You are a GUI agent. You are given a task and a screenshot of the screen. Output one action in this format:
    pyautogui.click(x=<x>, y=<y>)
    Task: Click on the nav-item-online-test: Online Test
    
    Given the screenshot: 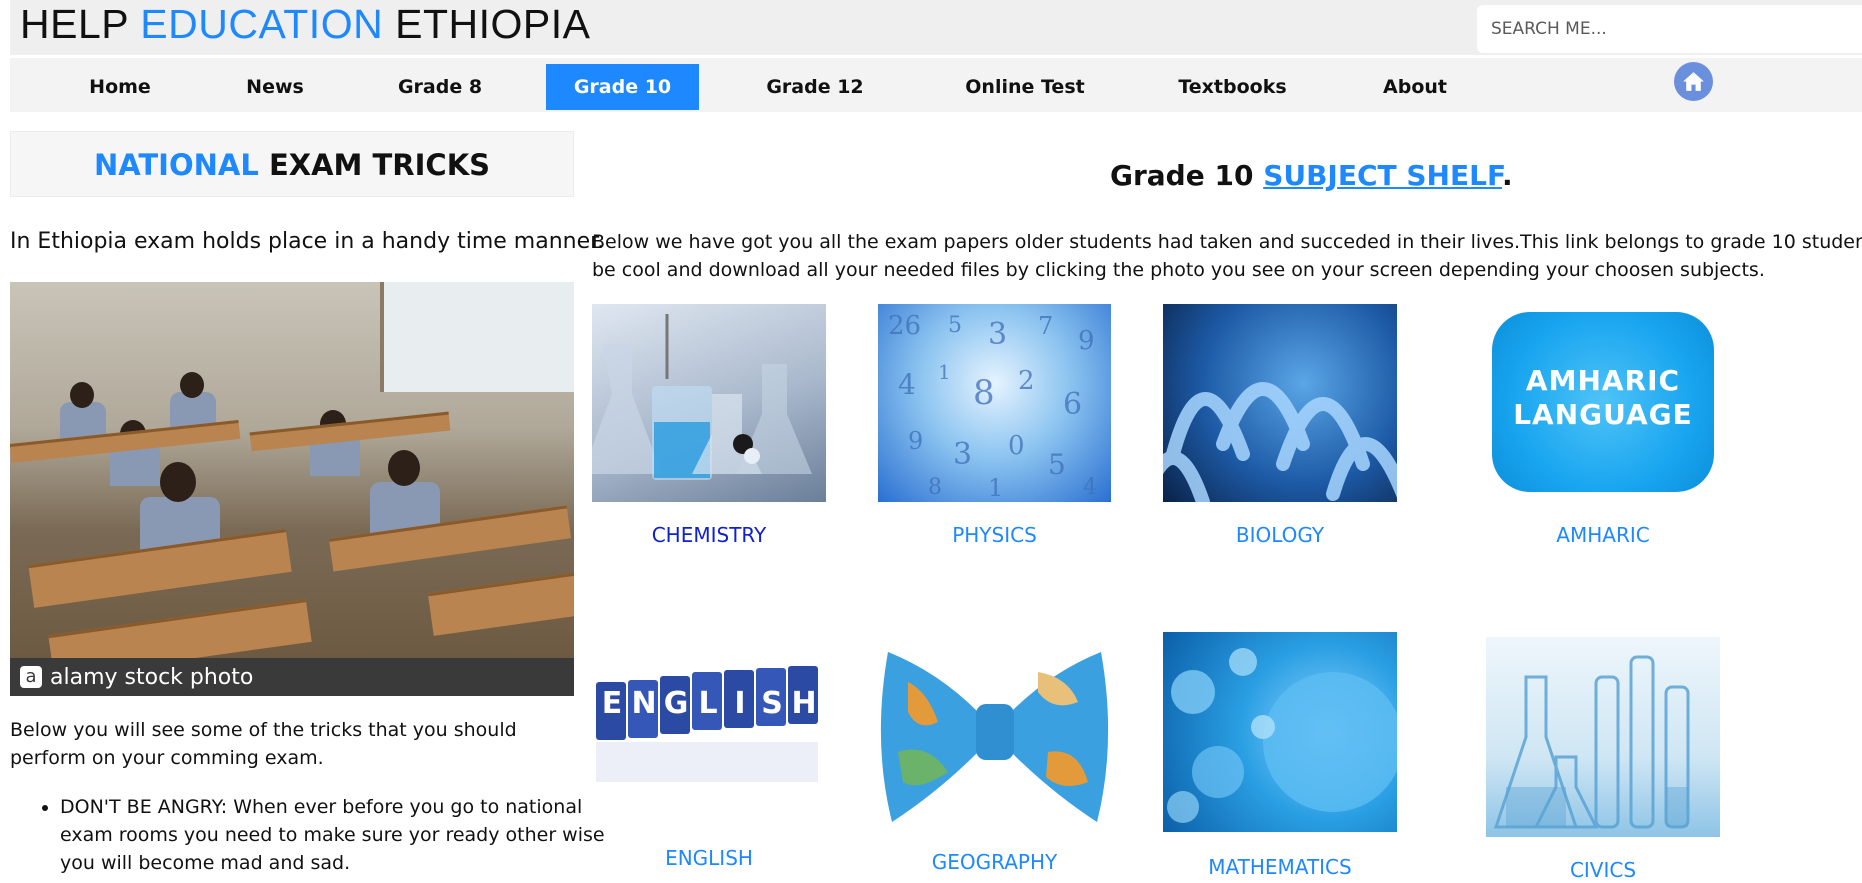 What is the action you would take?
    pyautogui.click(x=1025, y=87)
    